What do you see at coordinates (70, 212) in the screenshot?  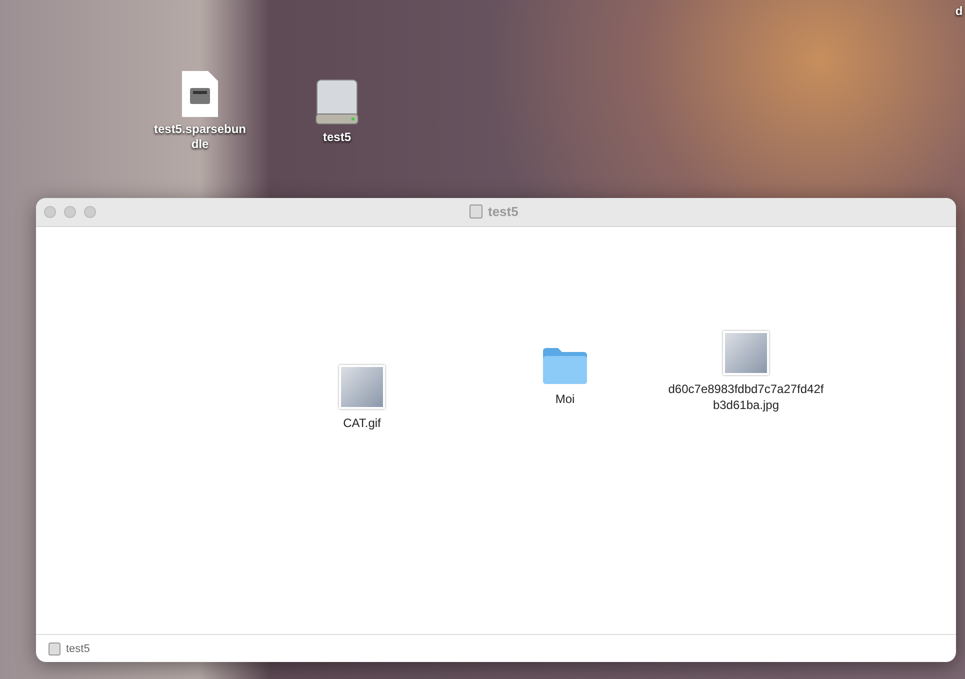 I see `minimize-button` at bounding box center [70, 212].